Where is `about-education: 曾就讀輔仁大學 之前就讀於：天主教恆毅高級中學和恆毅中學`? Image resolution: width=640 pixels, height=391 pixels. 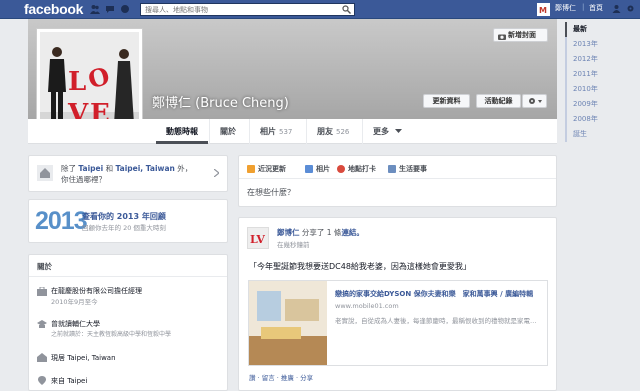 about-education: 曾就讀輔仁大學 之前就讀於：天主教恆毅高級中學和恆毅中學 is located at coordinates (111, 328).